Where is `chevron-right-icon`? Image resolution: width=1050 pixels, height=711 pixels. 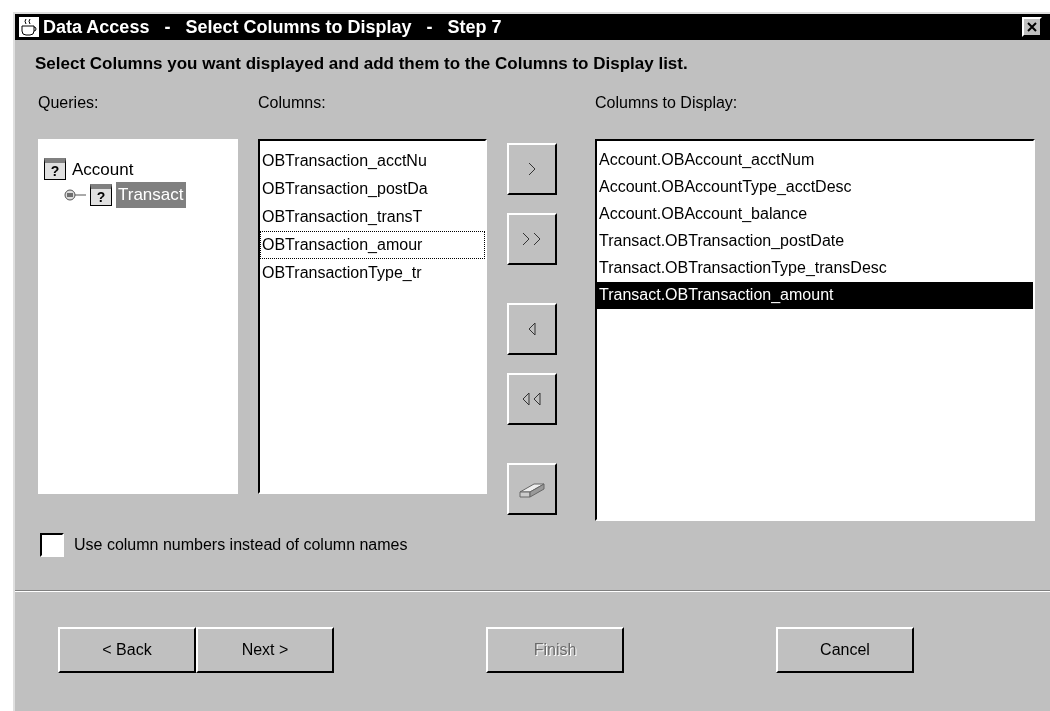
chevron-right-icon is located at coordinates (532, 168).